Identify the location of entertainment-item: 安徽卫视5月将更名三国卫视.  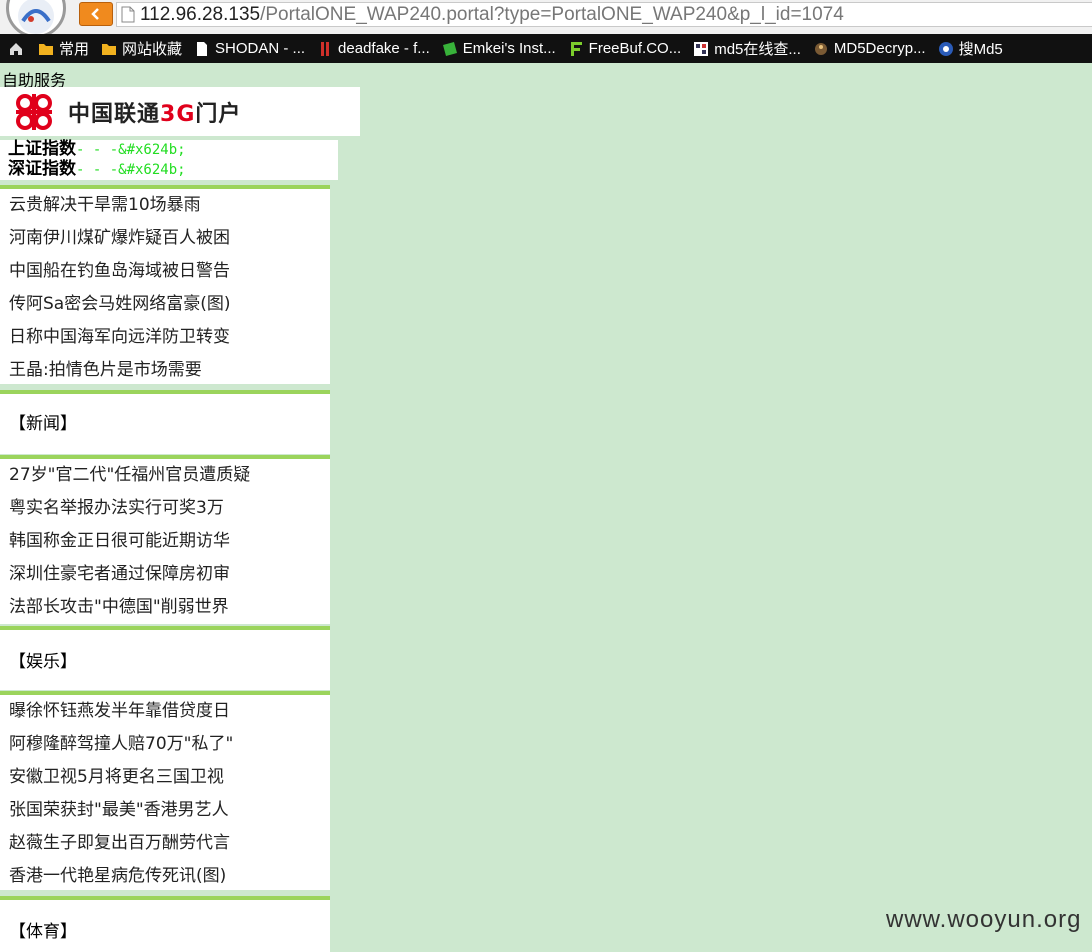
(165, 777).